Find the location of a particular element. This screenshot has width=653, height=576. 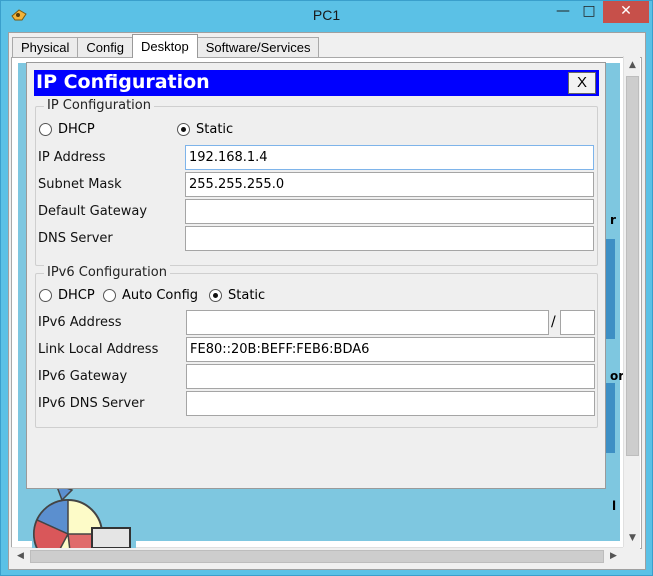

maximize-button: □ is located at coordinates (589, 12).